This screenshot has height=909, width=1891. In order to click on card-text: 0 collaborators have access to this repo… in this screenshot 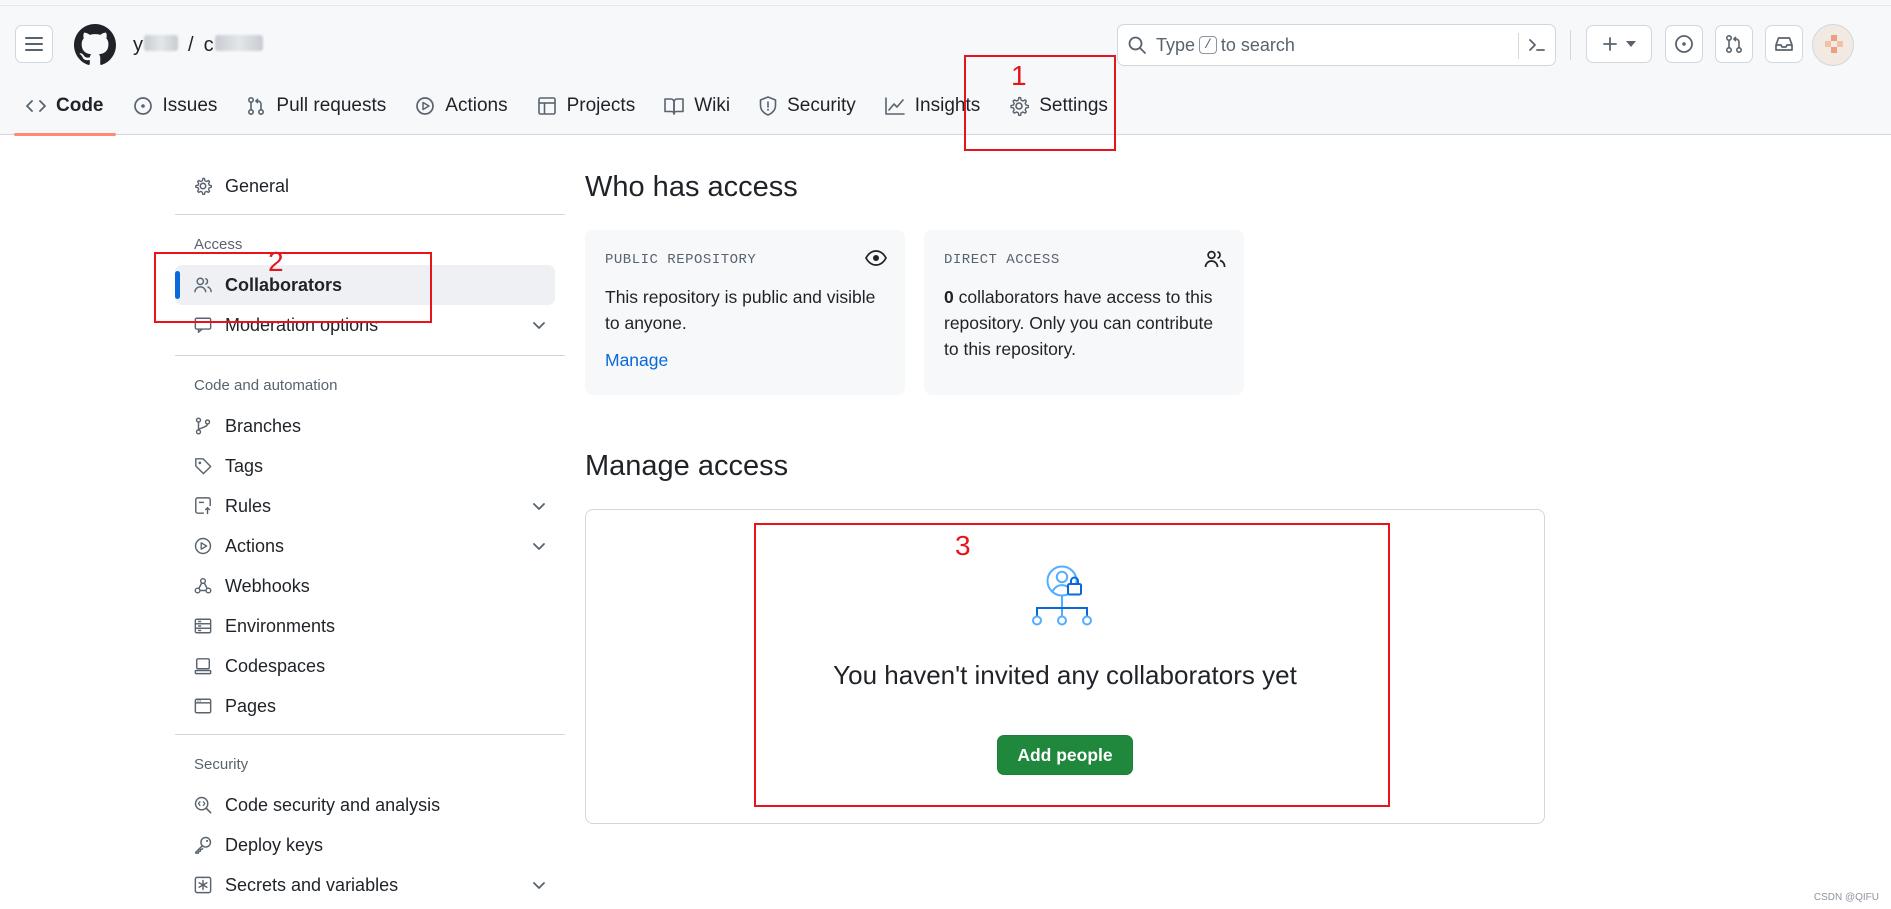, I will do `click(1079, 323)`.